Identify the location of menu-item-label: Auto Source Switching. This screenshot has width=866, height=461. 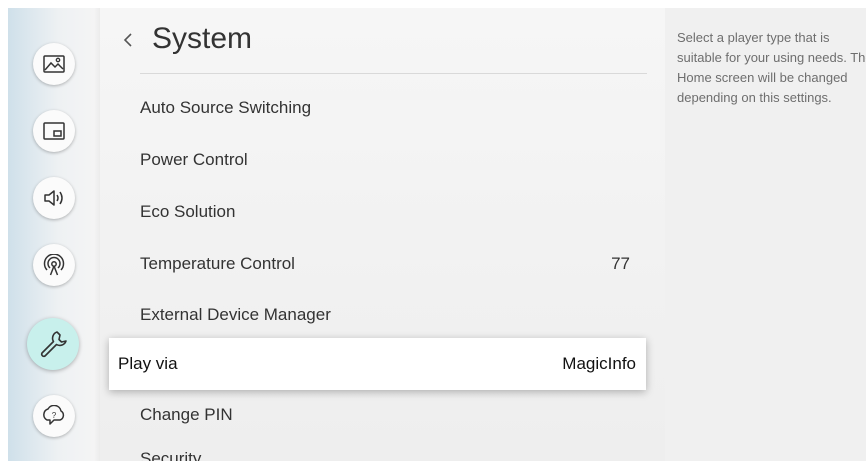
(226, 107).